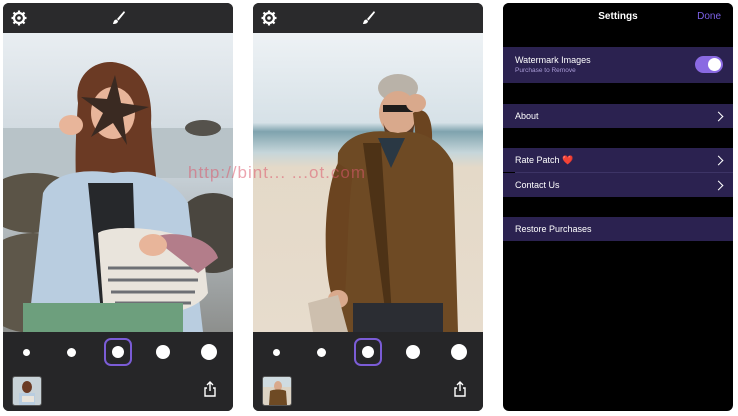  What do you see at coordinates (618, 185) in the screenshot?
I see `contact-row: Contact Us` at bounding box center [618, 185].